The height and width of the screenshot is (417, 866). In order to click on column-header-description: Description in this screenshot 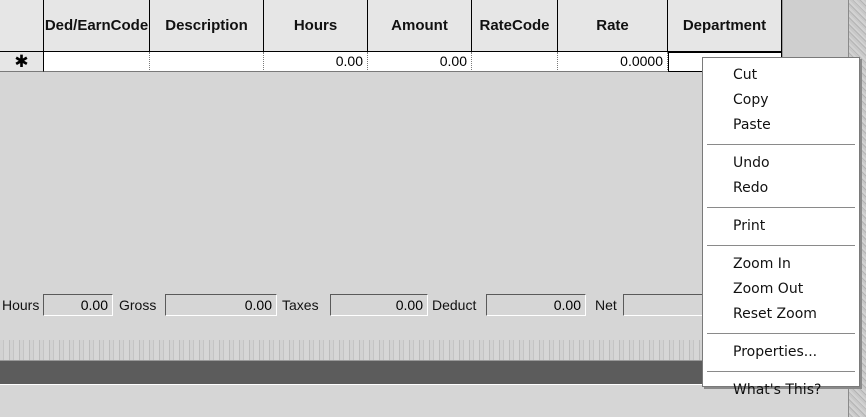, I will do `click(207, 26)`.